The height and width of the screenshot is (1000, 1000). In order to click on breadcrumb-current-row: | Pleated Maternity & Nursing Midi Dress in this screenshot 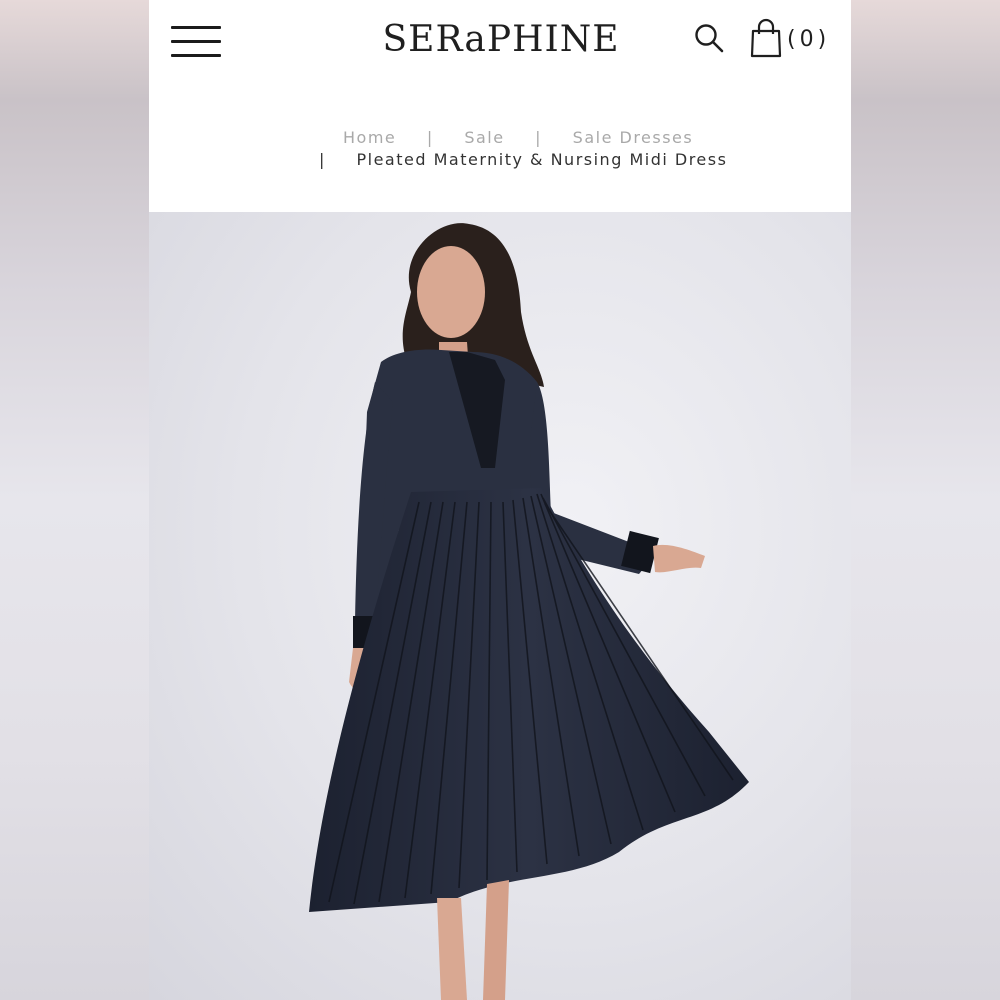, I will do `click(523, 161)`.